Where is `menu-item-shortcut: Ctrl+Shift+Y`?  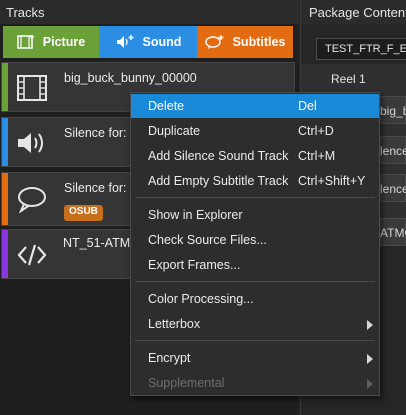
menu-item-shortcut: Ctrl+Shift+Y is located at coordinates (332, 181).